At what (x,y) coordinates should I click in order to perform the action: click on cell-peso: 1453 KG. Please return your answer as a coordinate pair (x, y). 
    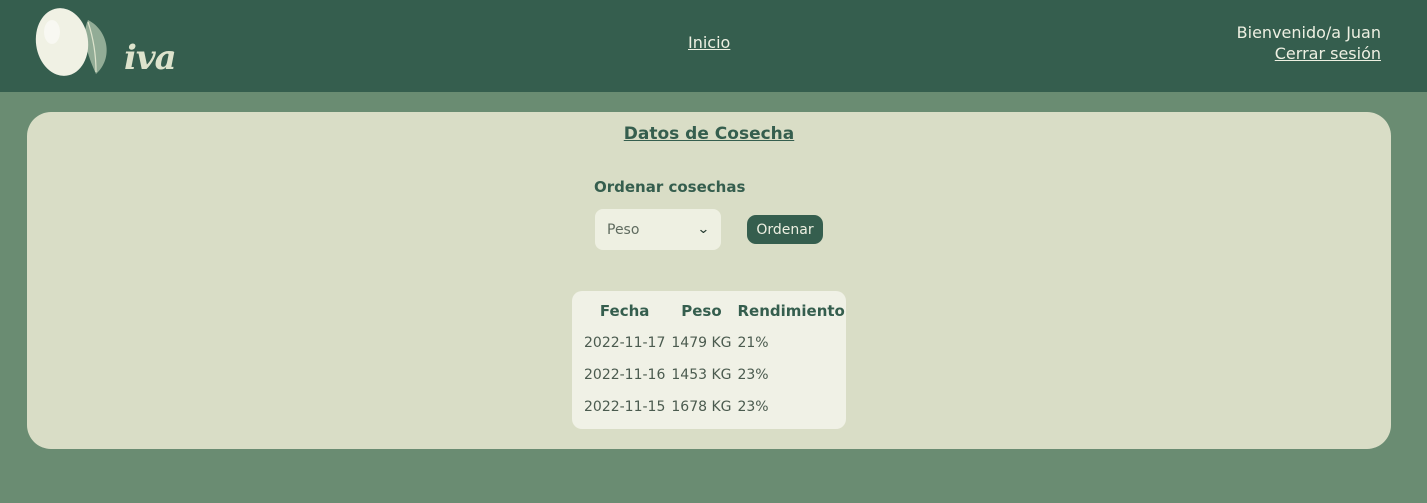
    Looking at the image, I should click on (701, 375).